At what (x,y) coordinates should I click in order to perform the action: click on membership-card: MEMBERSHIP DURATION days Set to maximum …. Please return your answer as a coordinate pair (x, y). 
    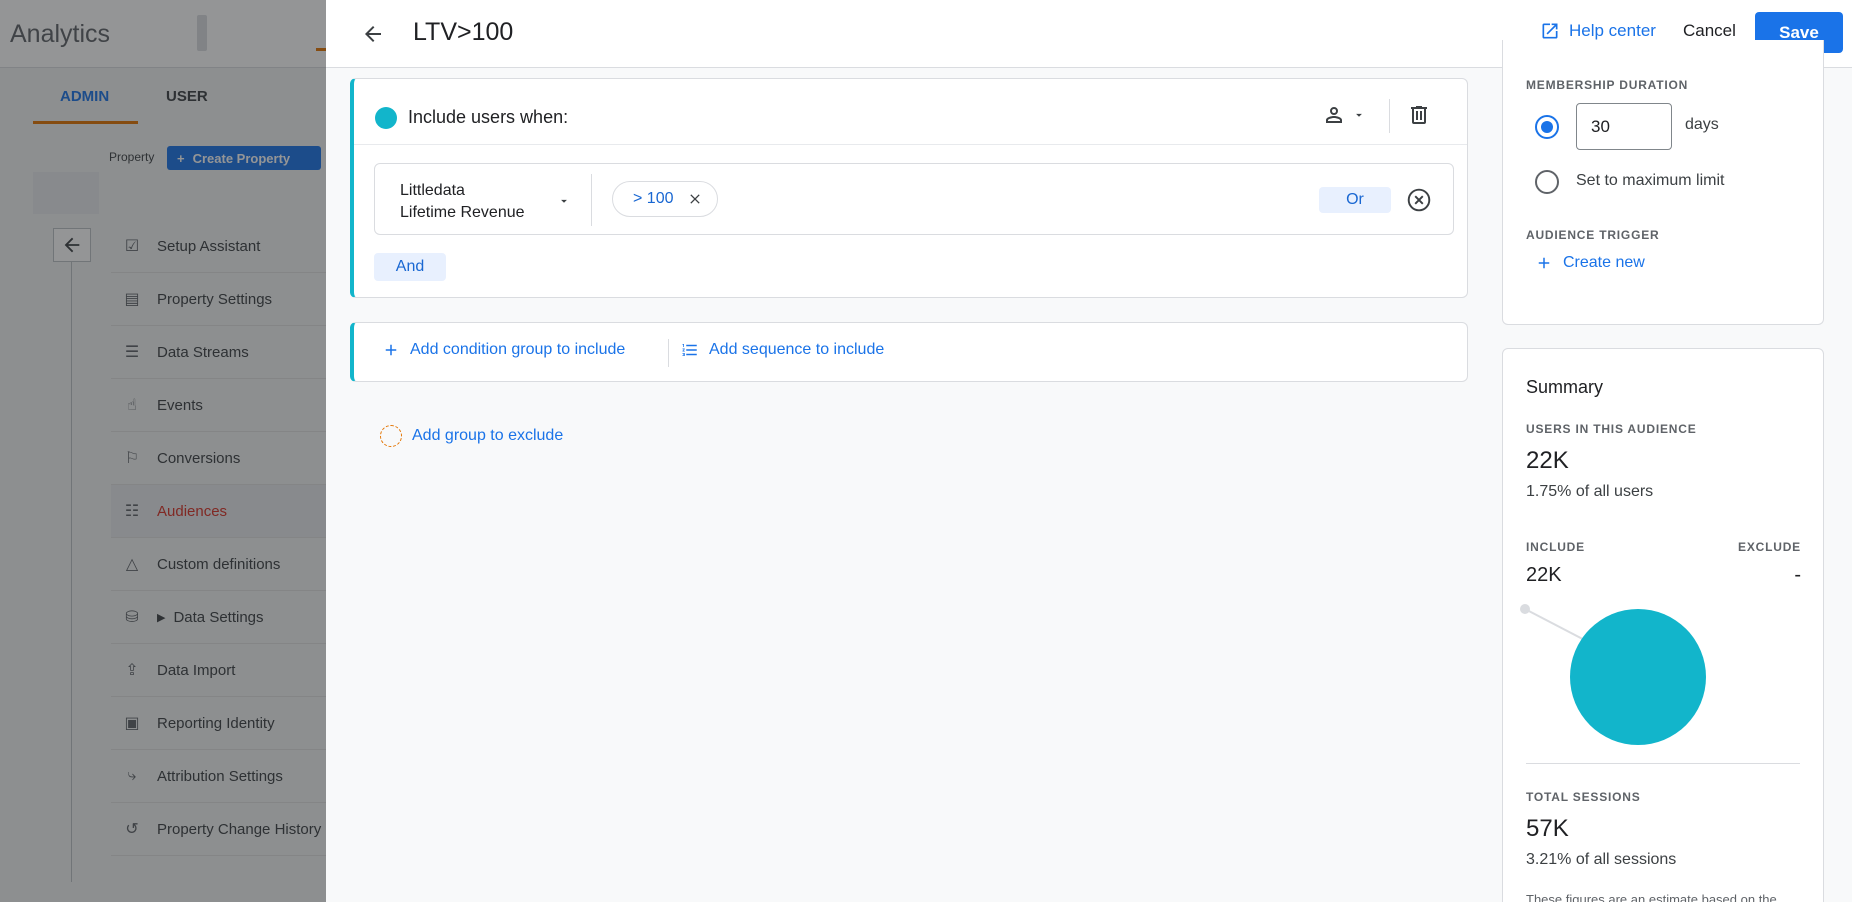
    Looking at the image, I should click on (1663, 182).